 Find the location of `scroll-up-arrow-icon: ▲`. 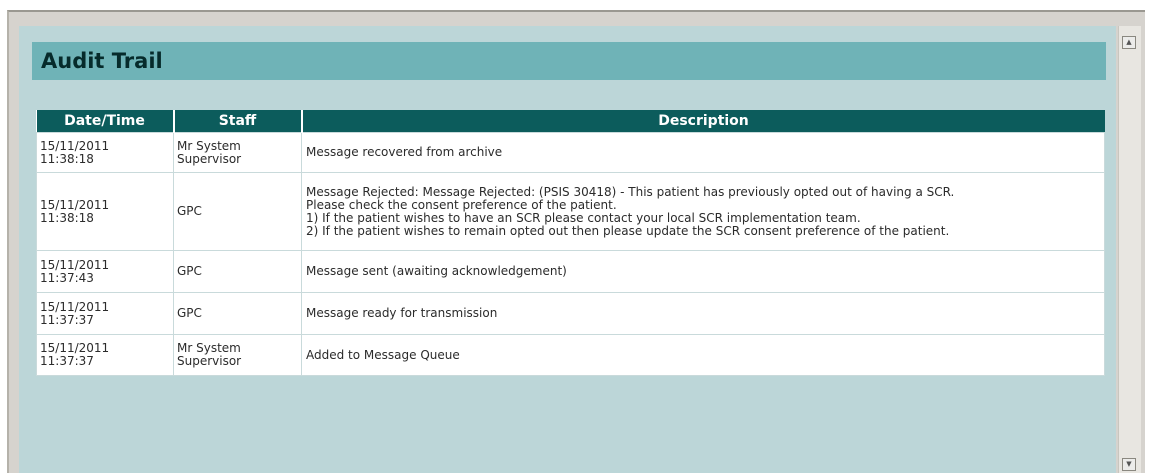

scroll-up-arrow-icon: ▲ is located at coordinates (1129, 42).